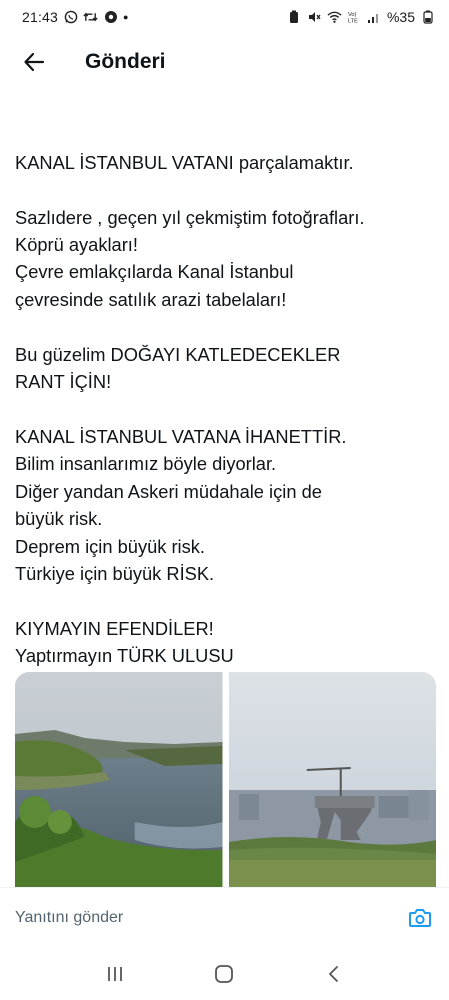 The image size is (449, 1000). What do you see at coordinates (125, 61) in the screenshot?
I see `page-title: Gönderi` at bounding box center [125, 61].